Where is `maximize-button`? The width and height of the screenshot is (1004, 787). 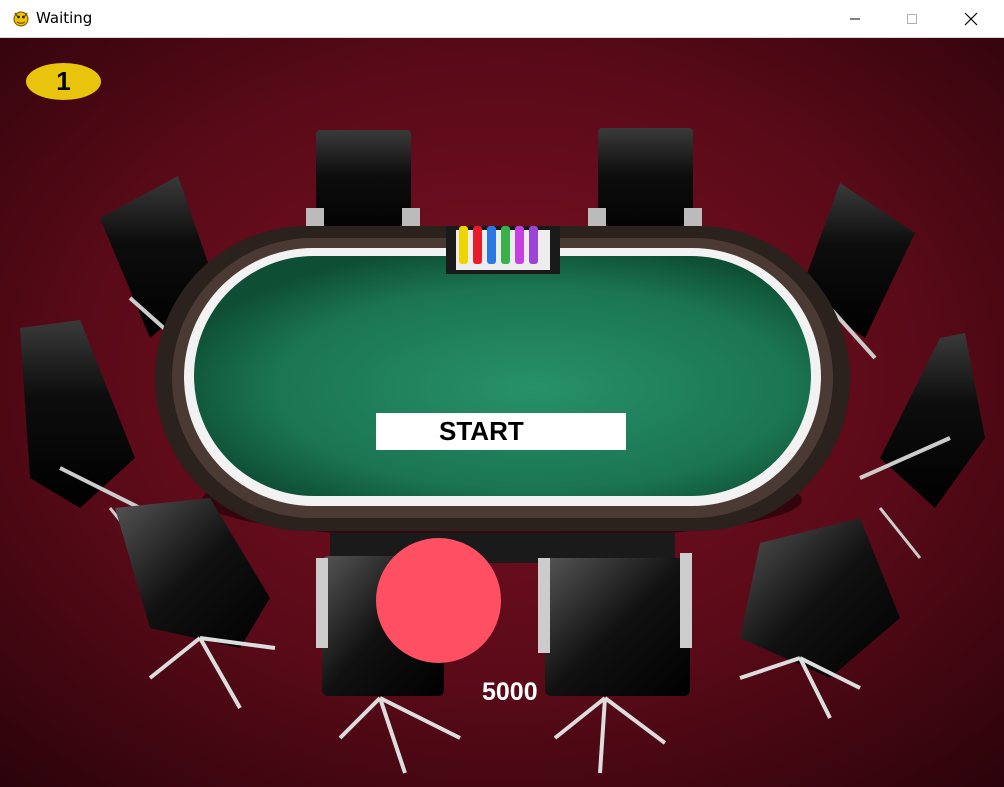
maximize-button is located at coordinates (912, 18).